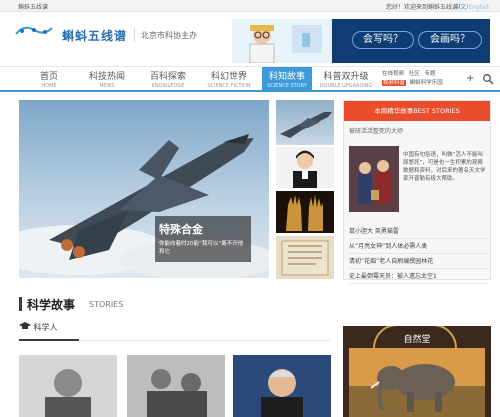  I want to click on tab-active-underline, so click(49, 340).